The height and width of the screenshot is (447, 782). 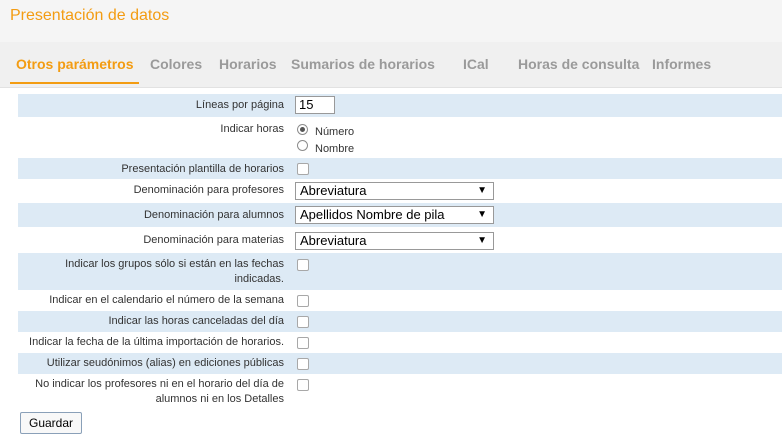 What do you see at coordinates (213, 240) in the screenshot?
I see `materias-label: Denominación para materias` at bounding box center [213, 240].